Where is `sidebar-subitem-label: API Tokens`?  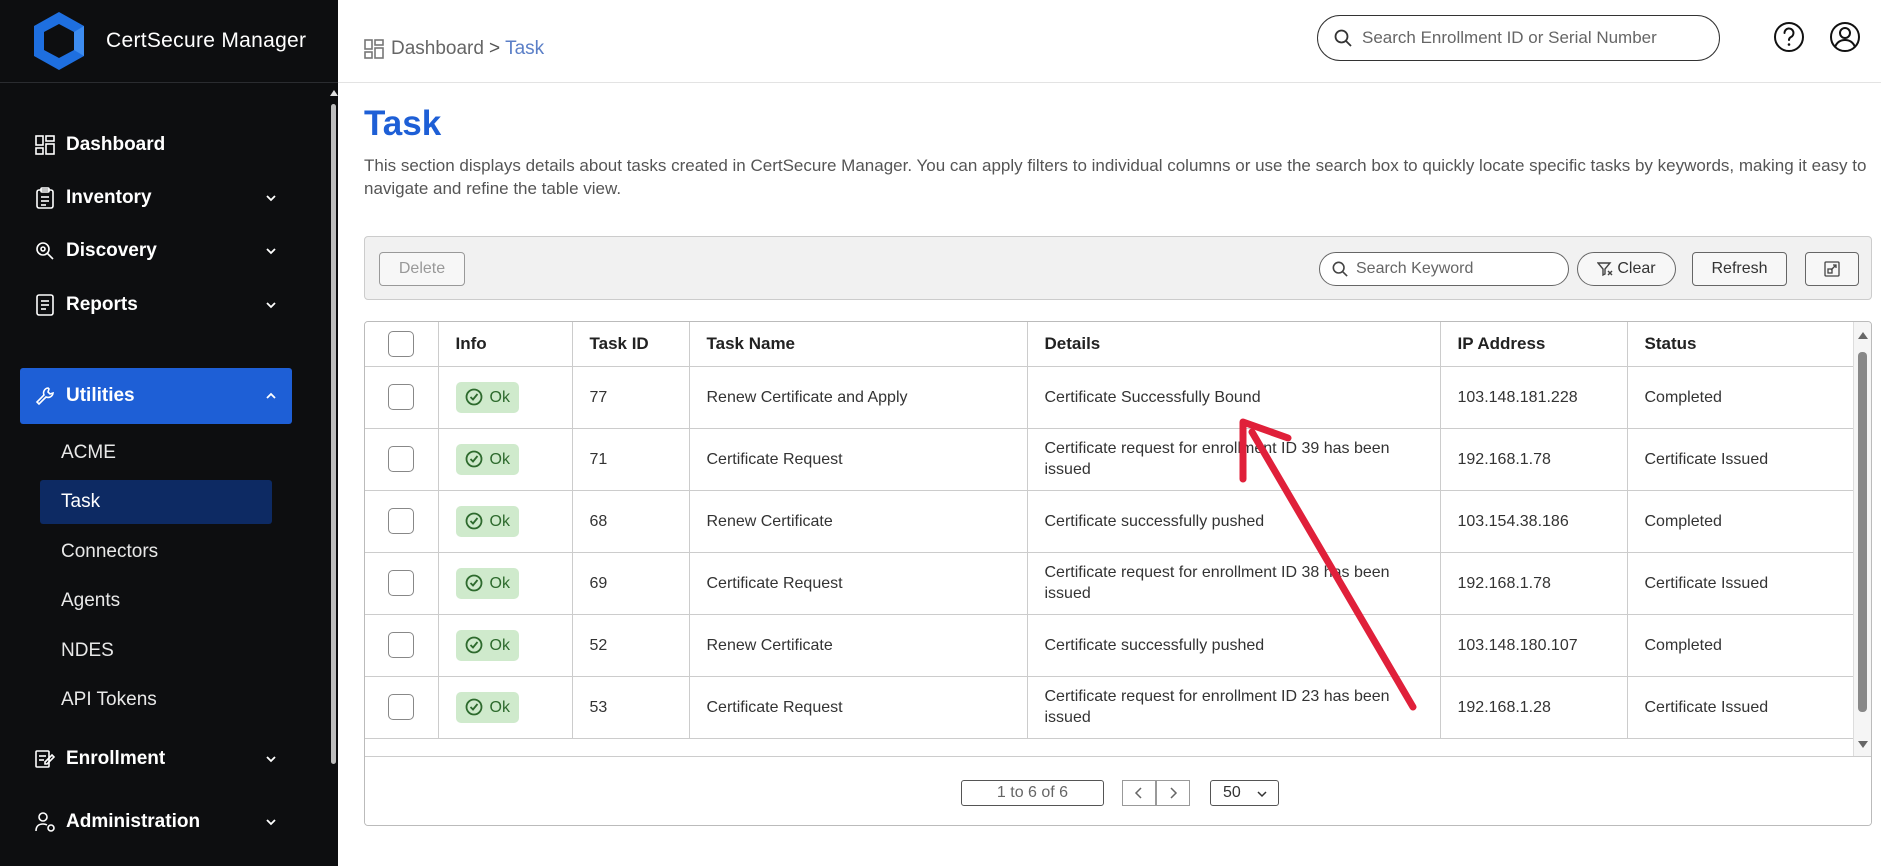 sidebar-subitem-label: API Tokens is located at coordinates (109, 699).